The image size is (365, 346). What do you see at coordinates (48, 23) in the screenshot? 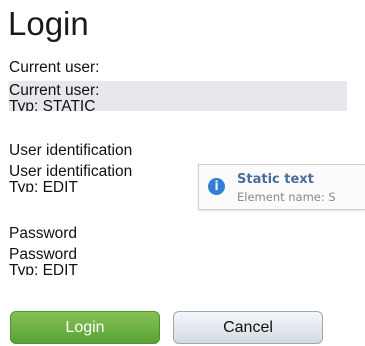
I see `page-title: Login` at bounding box center [48, 23].